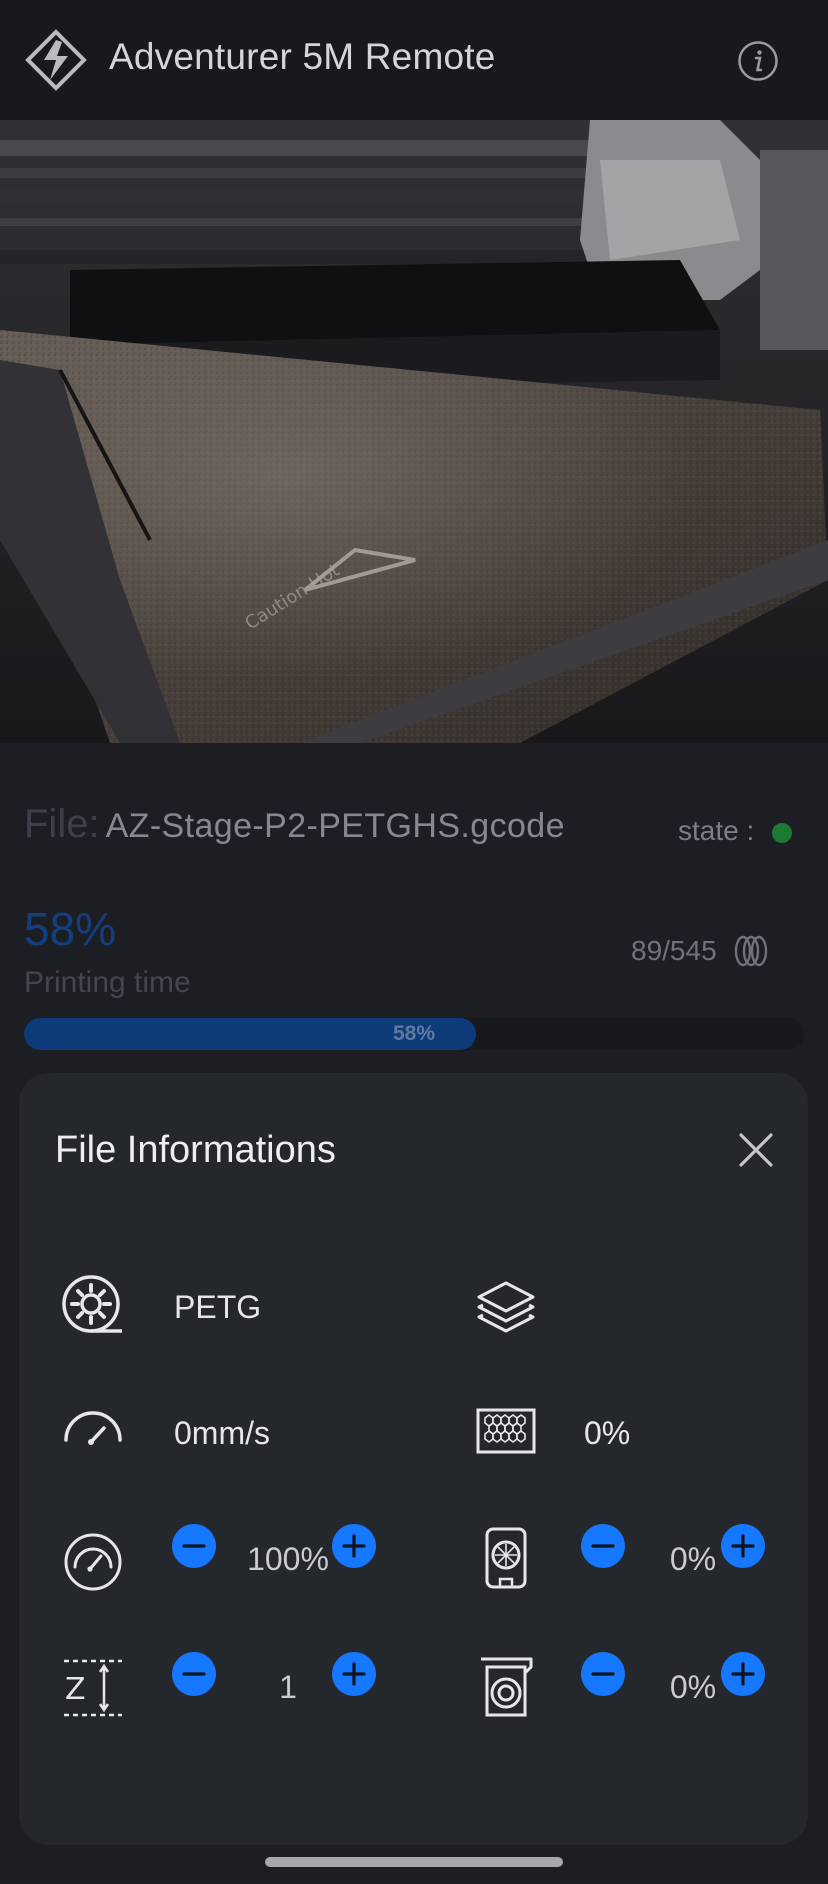  I want to click on progress-bar: 58%, so click(414, 1034).